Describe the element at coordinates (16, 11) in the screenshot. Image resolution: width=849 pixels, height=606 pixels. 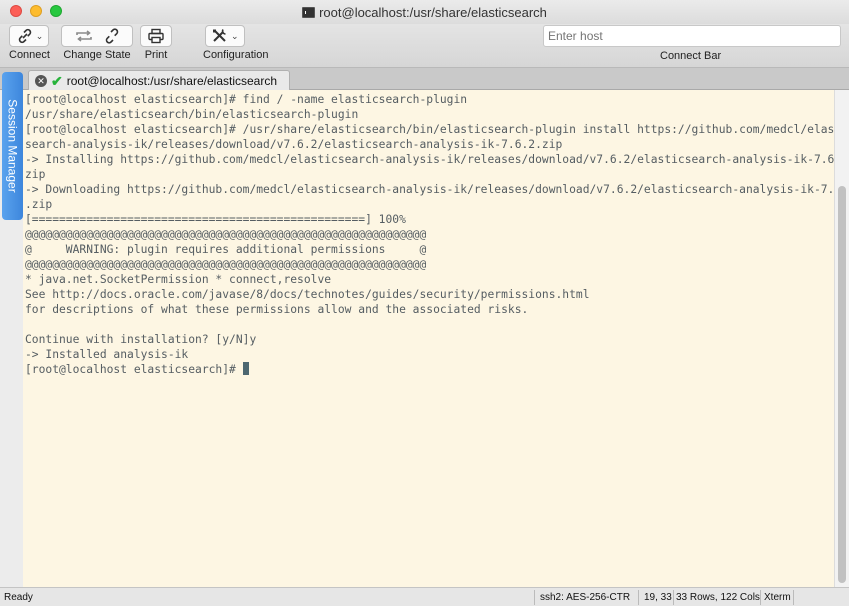
I see `window-close-button` at that location.